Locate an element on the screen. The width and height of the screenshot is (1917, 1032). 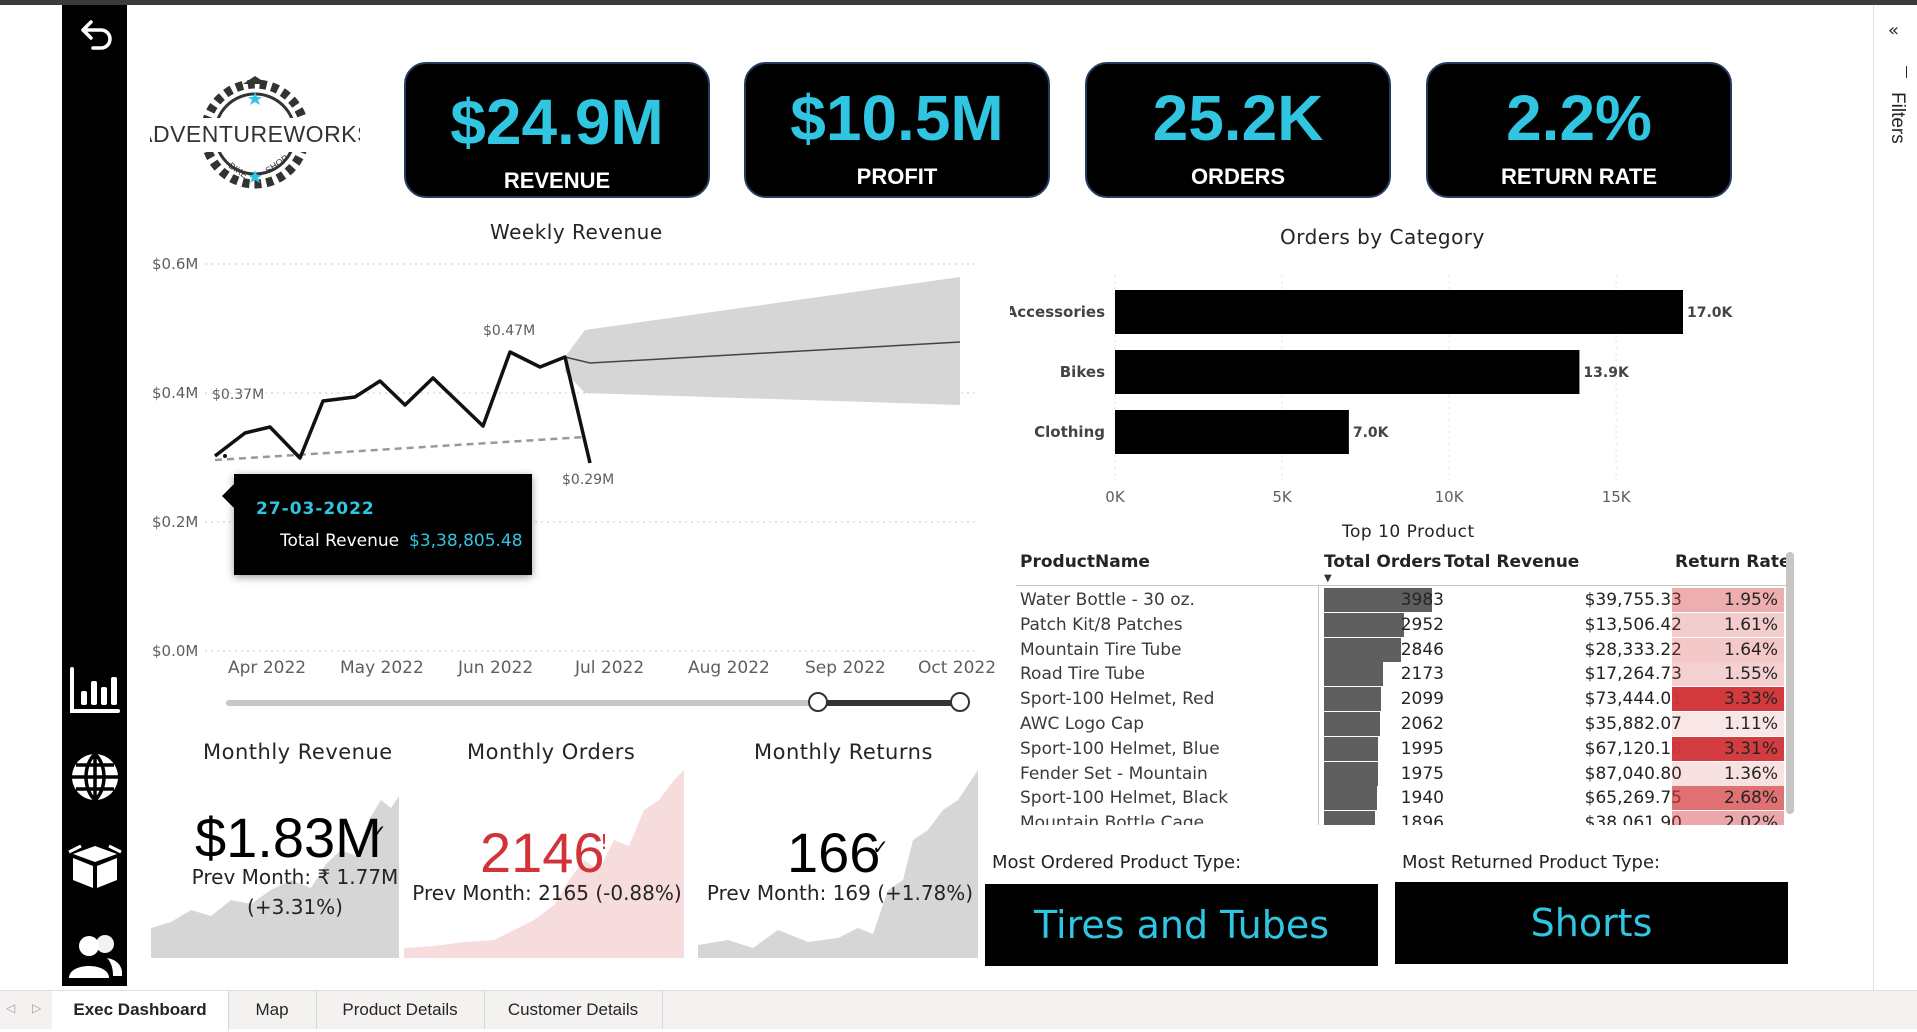
header-divider is located at coordinates (1402, 585).